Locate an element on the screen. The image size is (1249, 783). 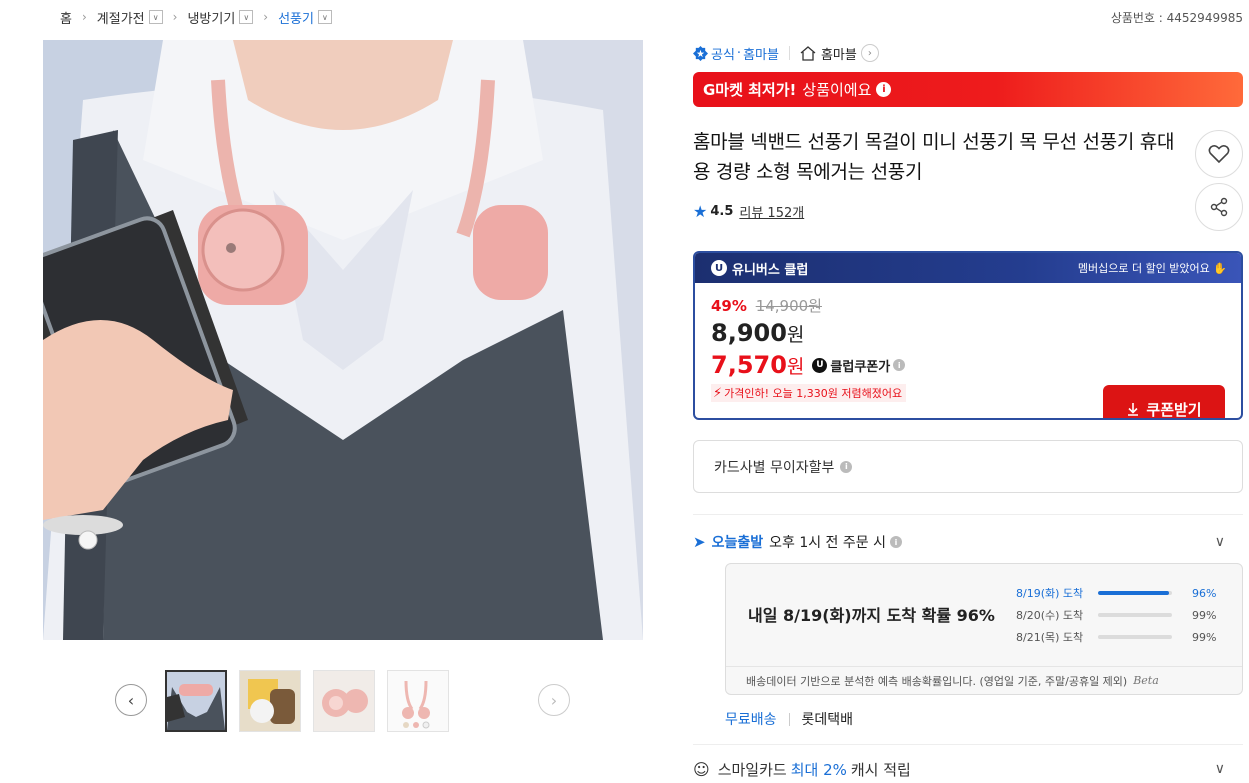
club-coupon-label: U 클럽쿠폰가 i is located at coordinates (859, 365).